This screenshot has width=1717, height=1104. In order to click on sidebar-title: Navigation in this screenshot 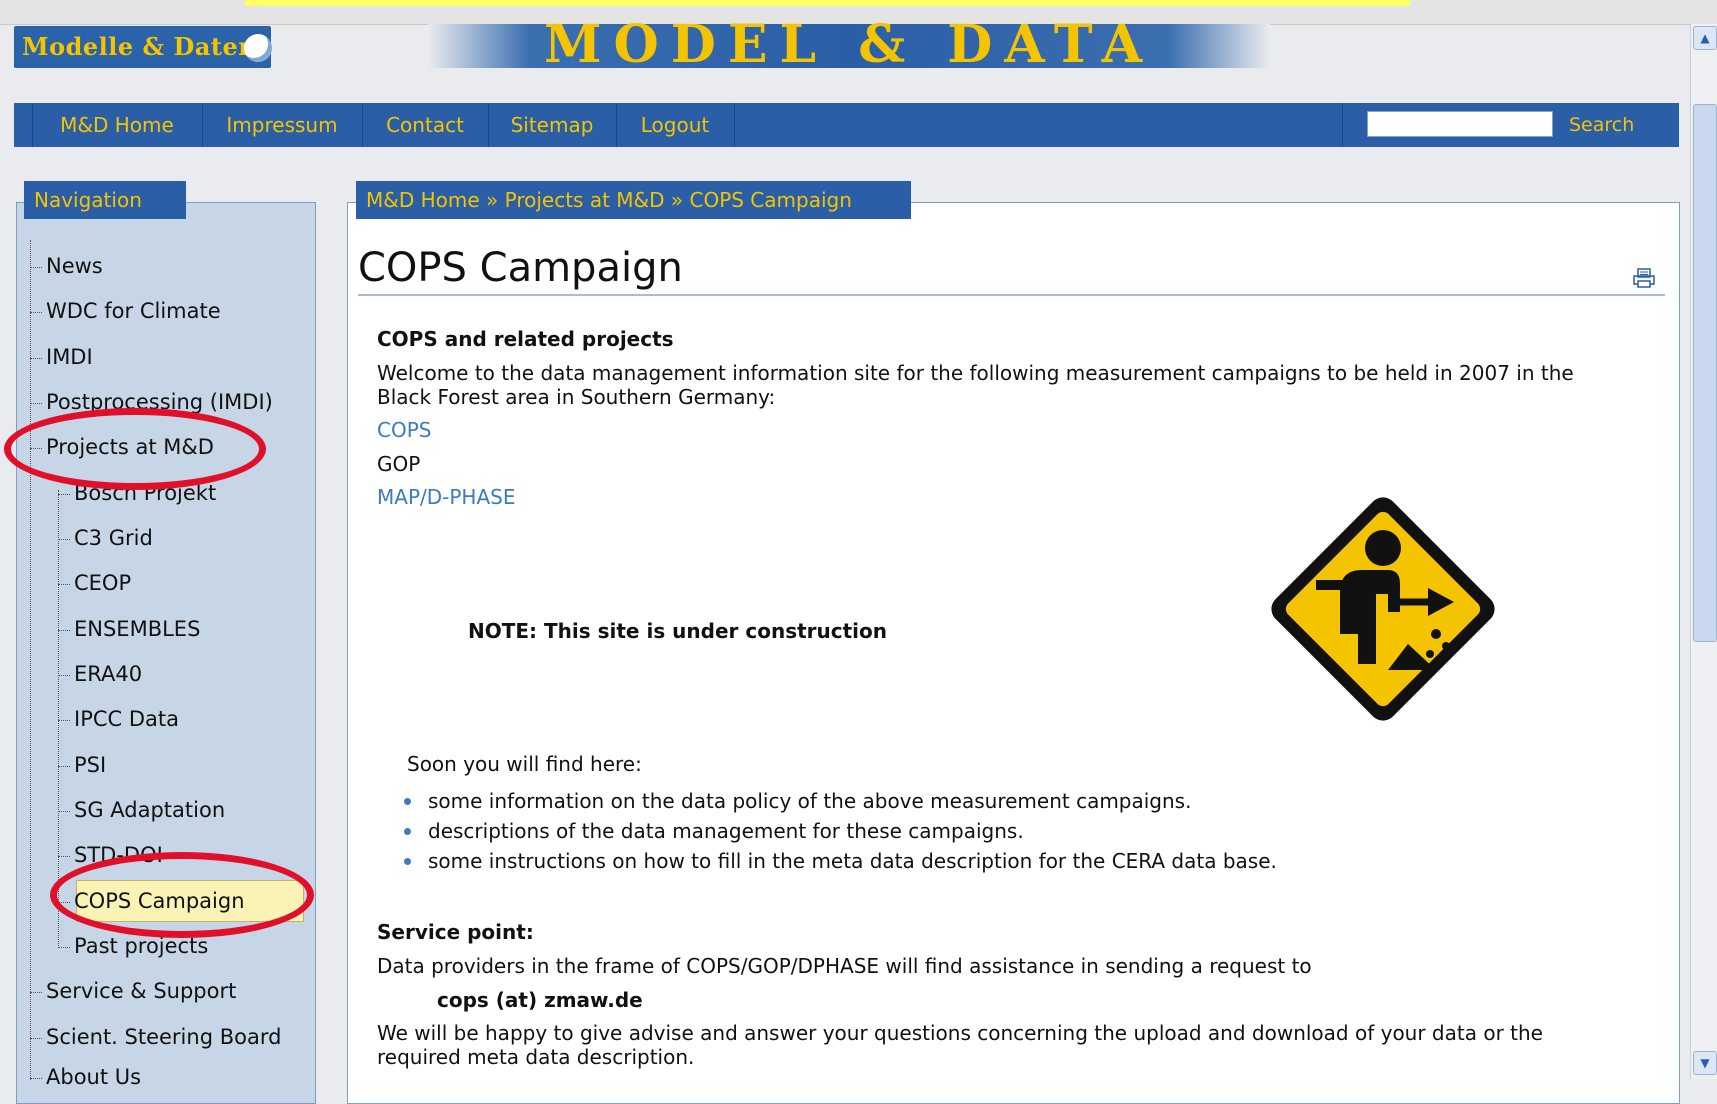, I will do `click(105, 200)`.